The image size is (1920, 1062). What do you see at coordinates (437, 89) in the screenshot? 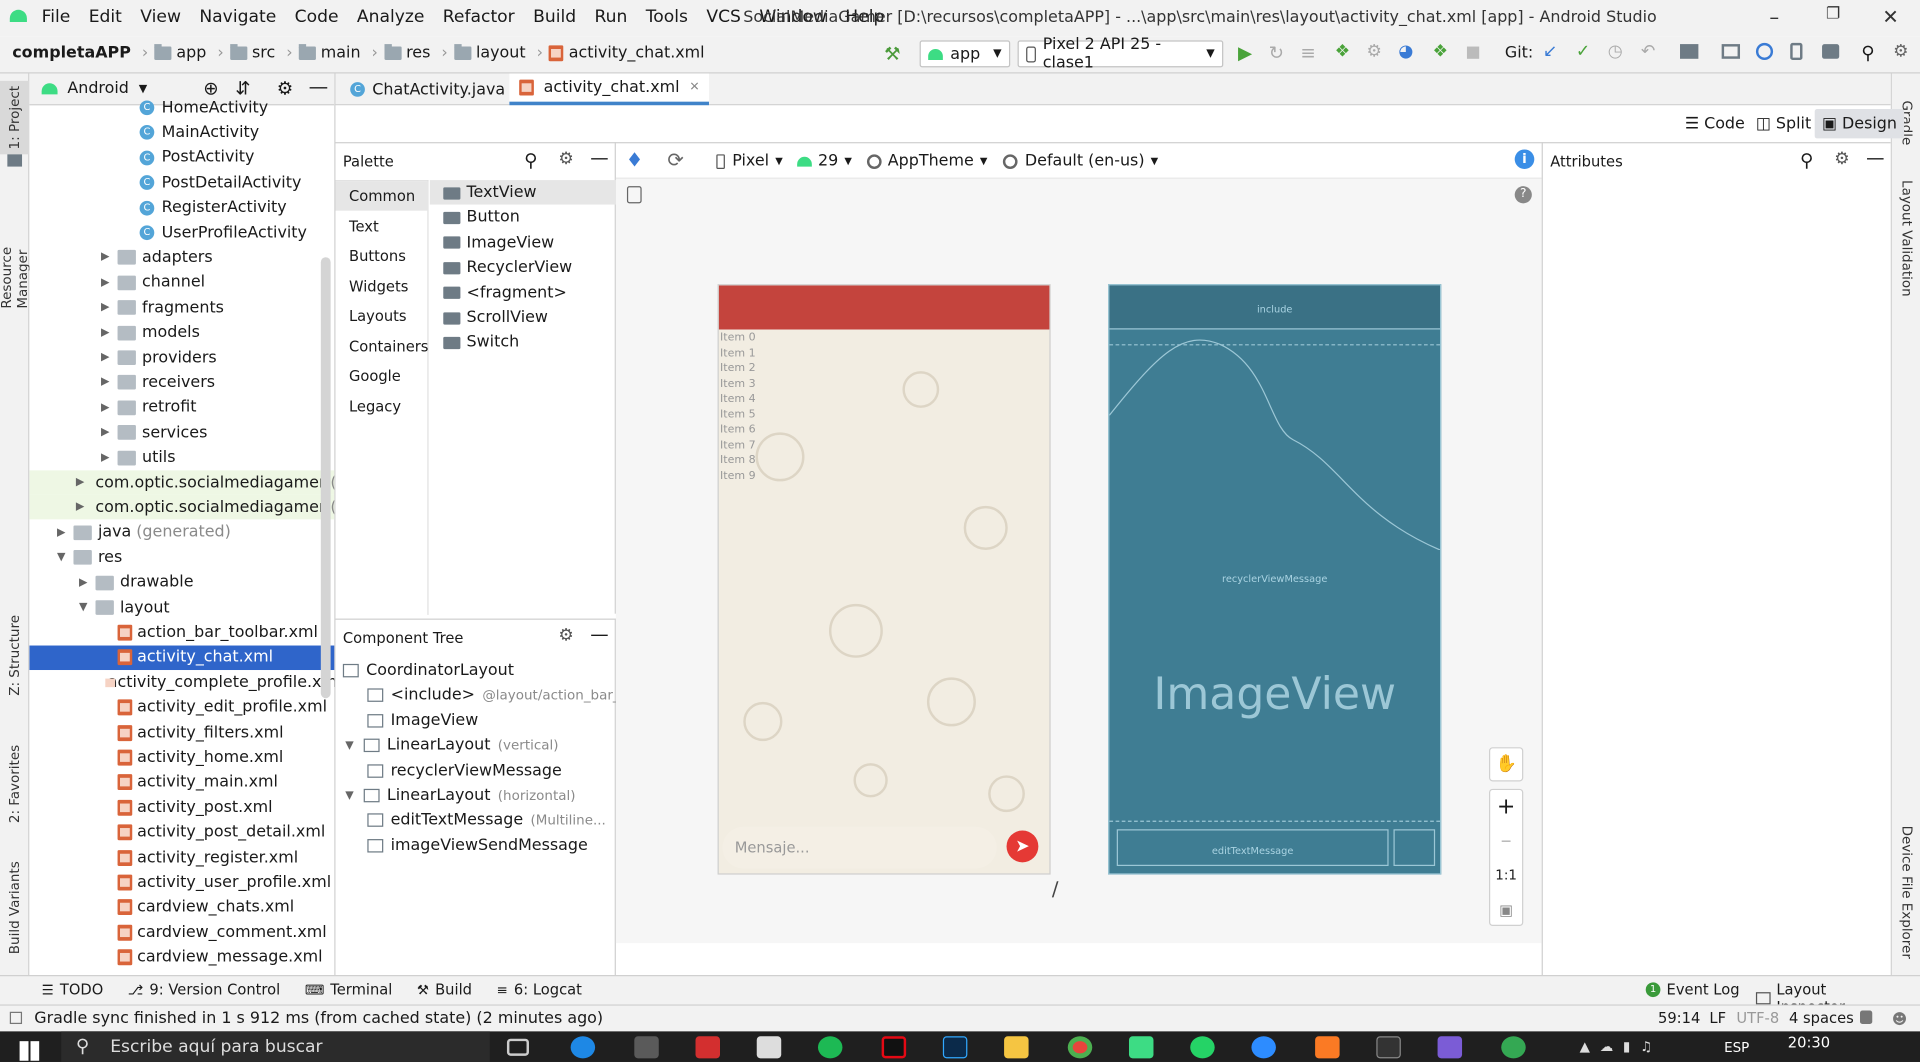
I see `tab-chat-activity-java: C ChatActivity.java ✕` at bounding box center [437, 89].